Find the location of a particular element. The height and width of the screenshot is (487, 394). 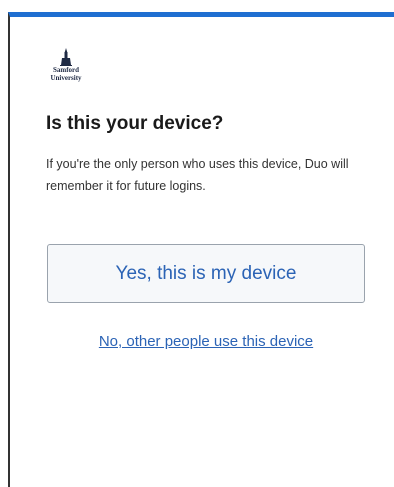

page-title: Is this your device? is located at coordinates (135, 123).